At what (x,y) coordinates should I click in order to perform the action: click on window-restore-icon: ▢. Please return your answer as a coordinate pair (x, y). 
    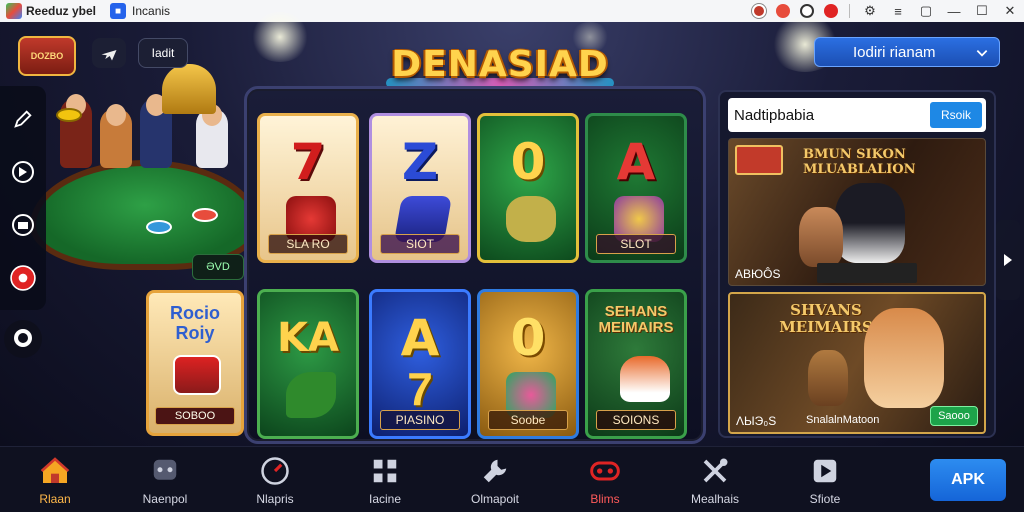
    Looking at the image, I should click on (926, 11).